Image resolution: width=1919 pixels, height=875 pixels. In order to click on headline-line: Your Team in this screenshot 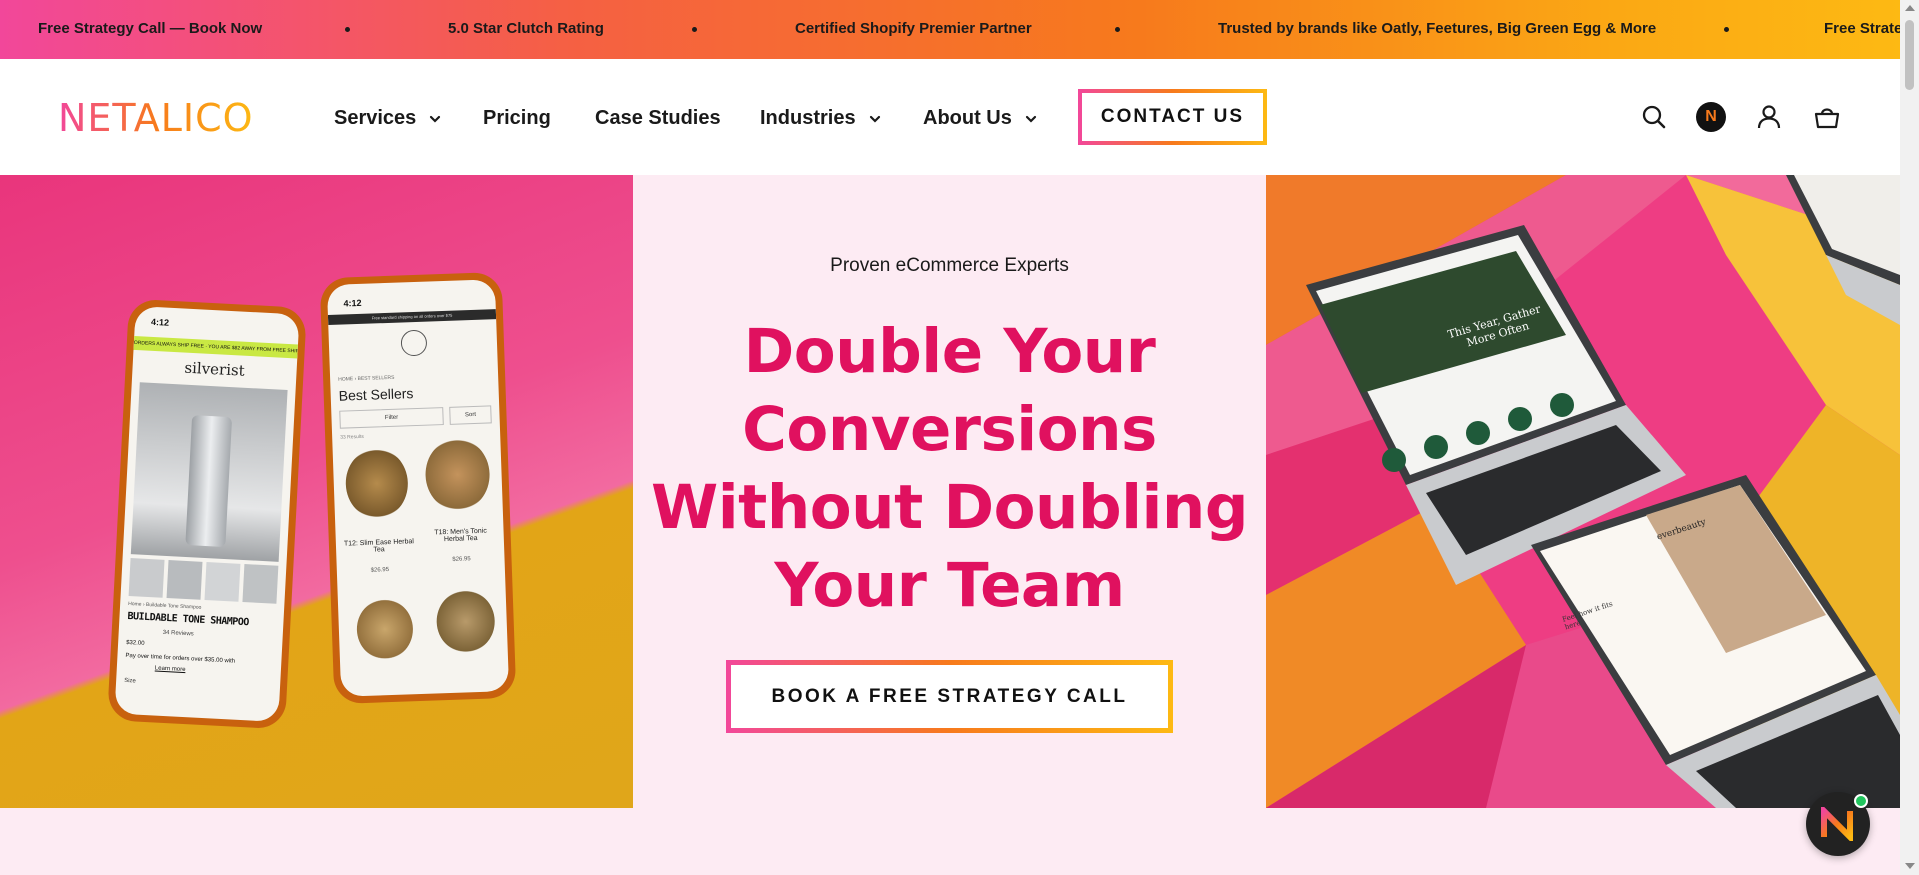, I will do `click(949, 585)`.